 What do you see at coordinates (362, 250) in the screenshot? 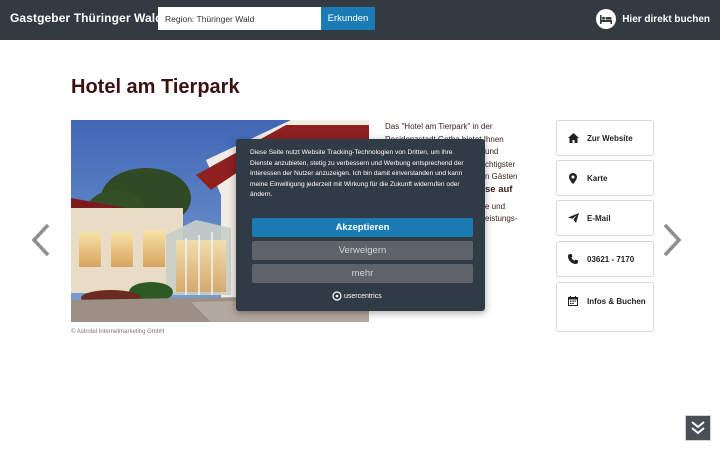
I see `deny-button: Verweigern` at bounding box center [362, 250].